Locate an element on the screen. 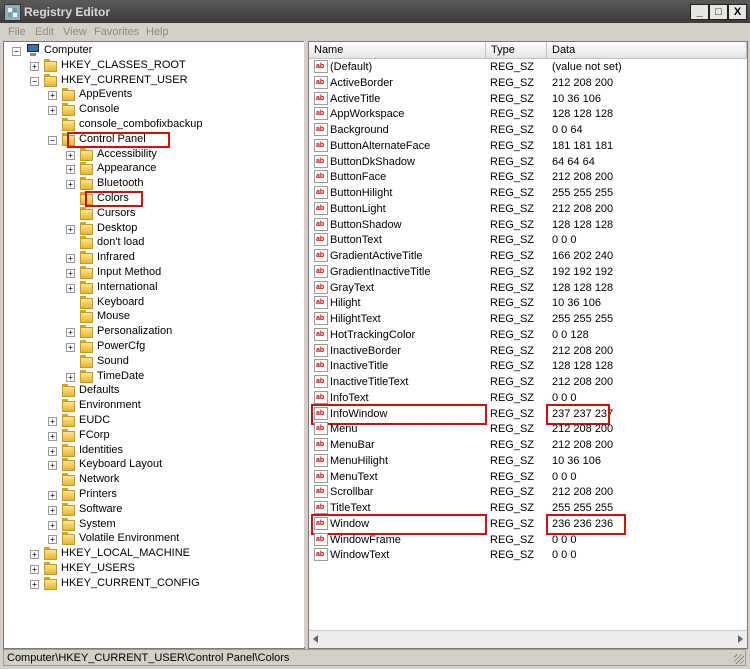 This screenshot has width=750, height=669. tree-node: Cursors is located at coordinates (153, 214).